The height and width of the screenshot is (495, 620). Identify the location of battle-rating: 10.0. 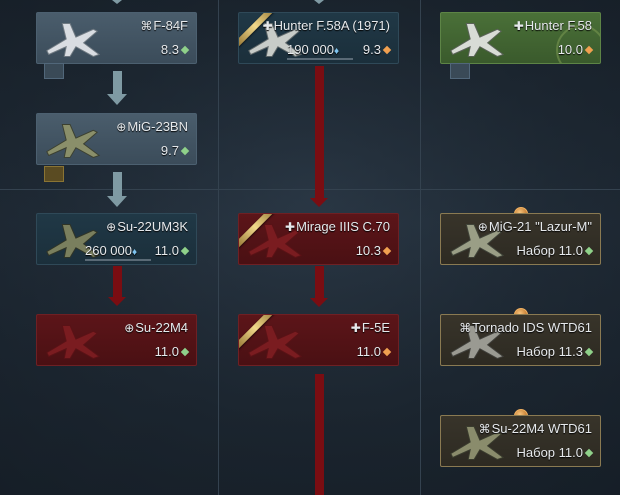
(570, 49).